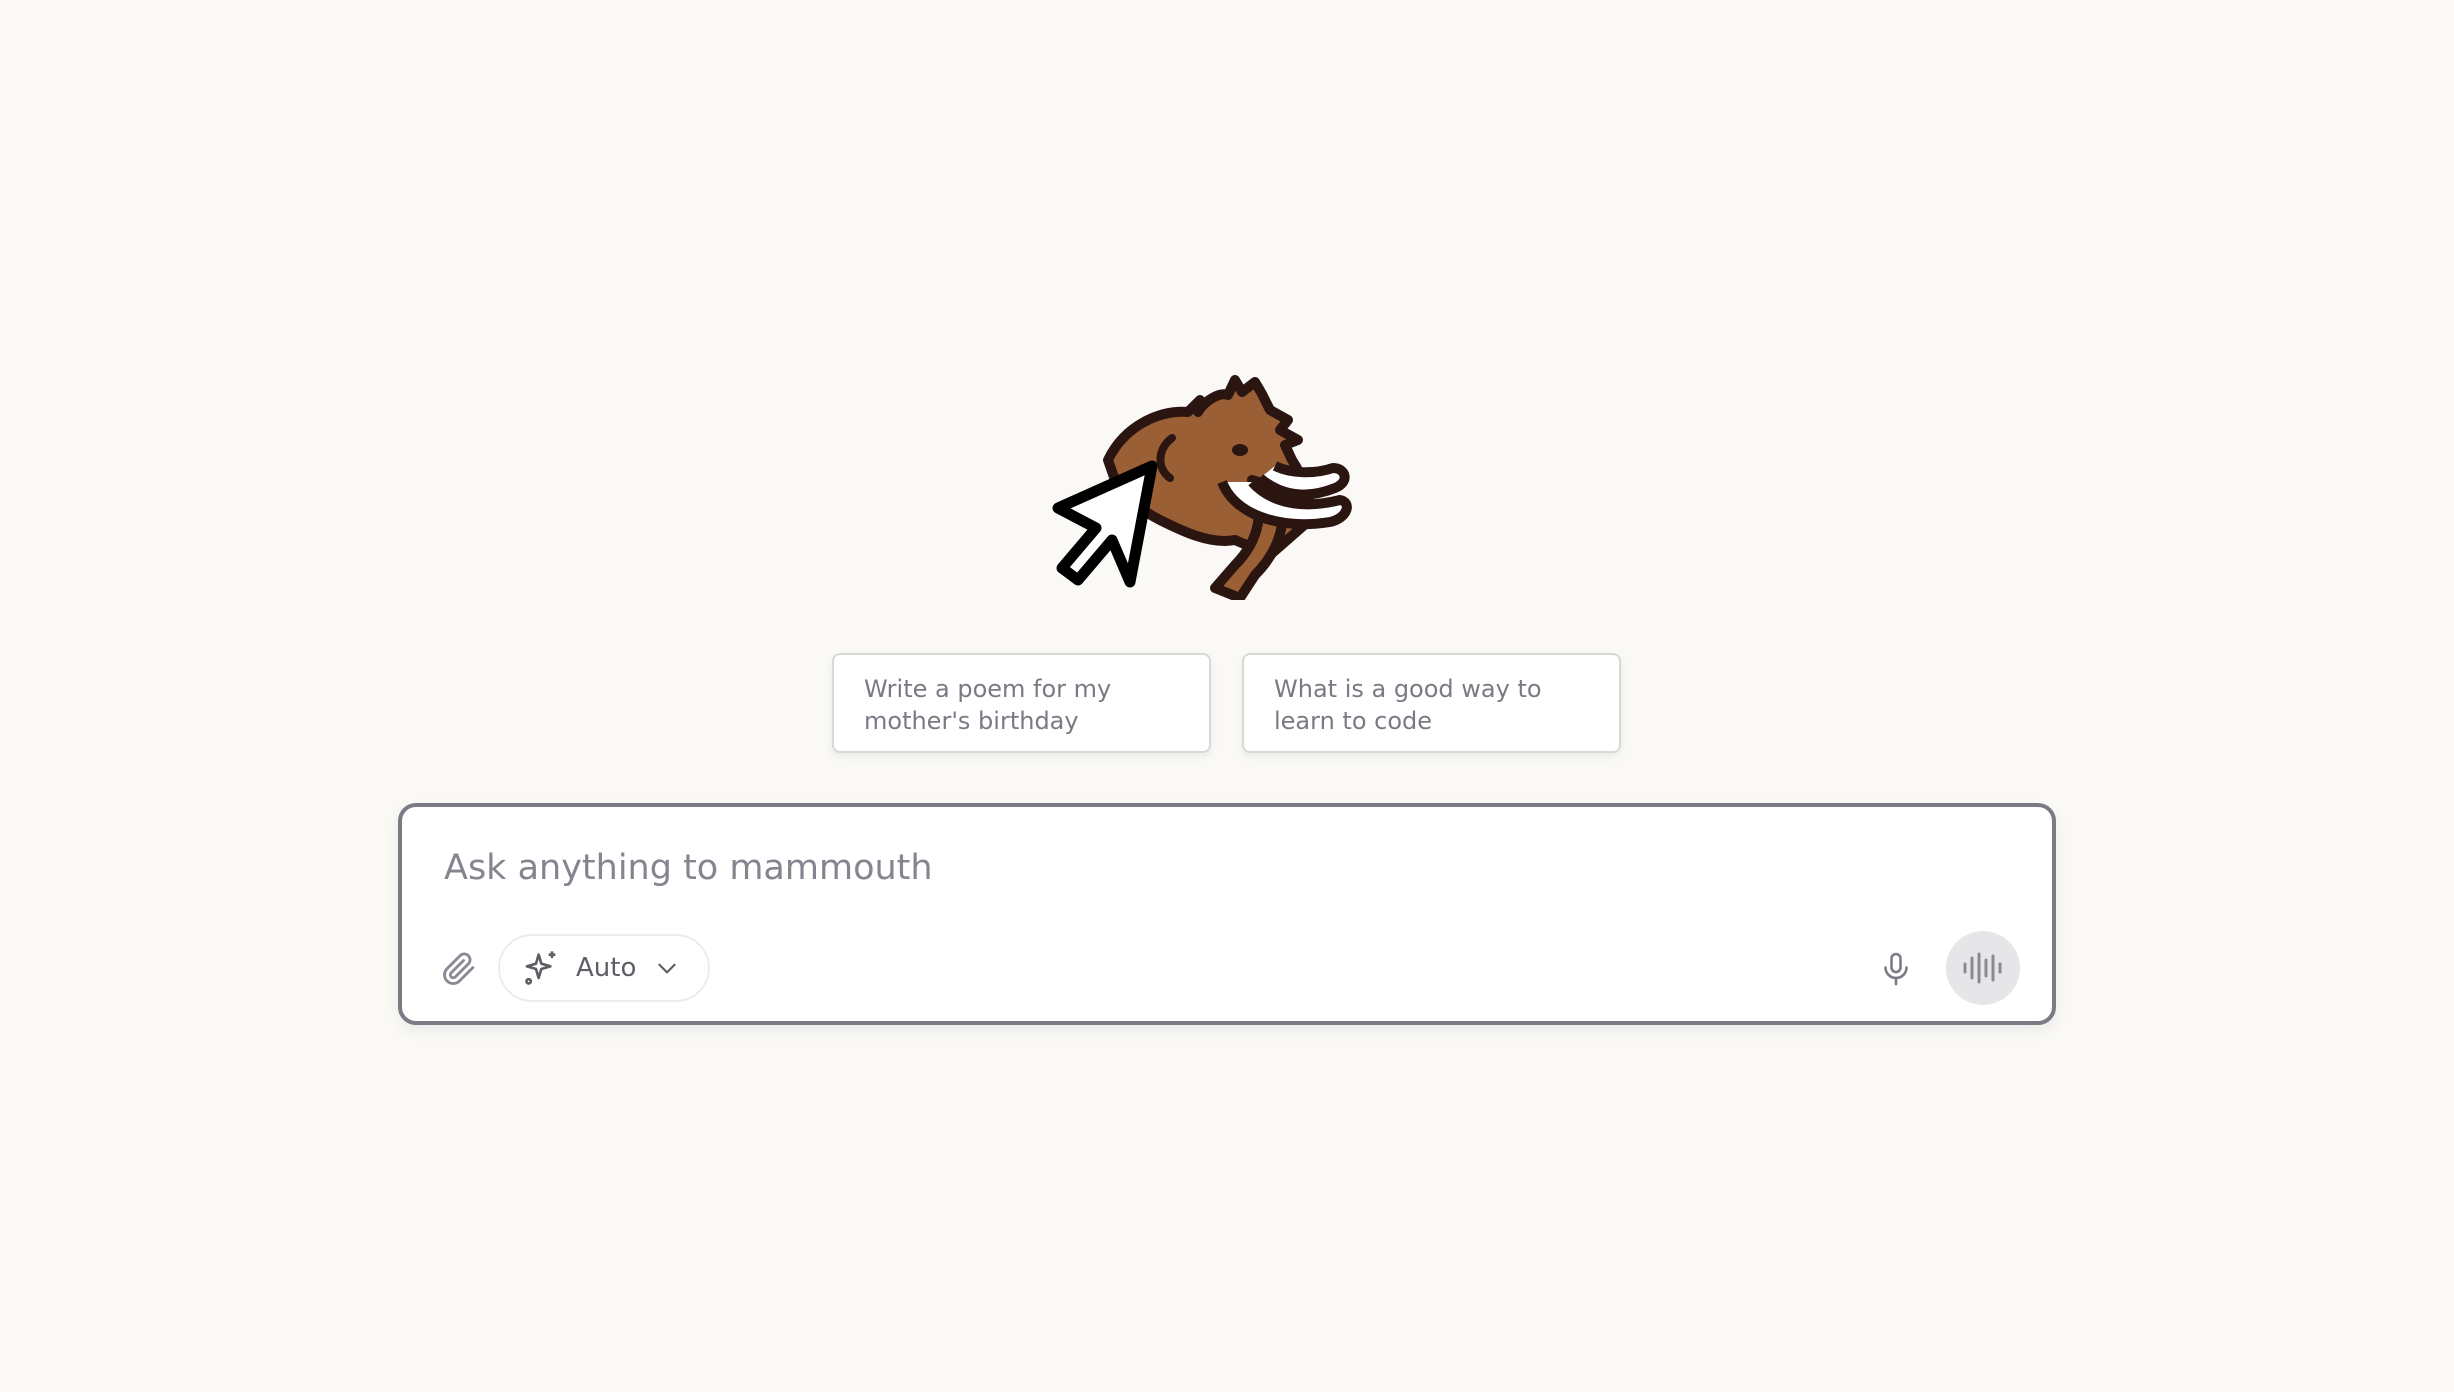  What do you see at coordinates (1194, 868) in the screenshot?
I see `prompt-input` at bounding box center [1194, 868].